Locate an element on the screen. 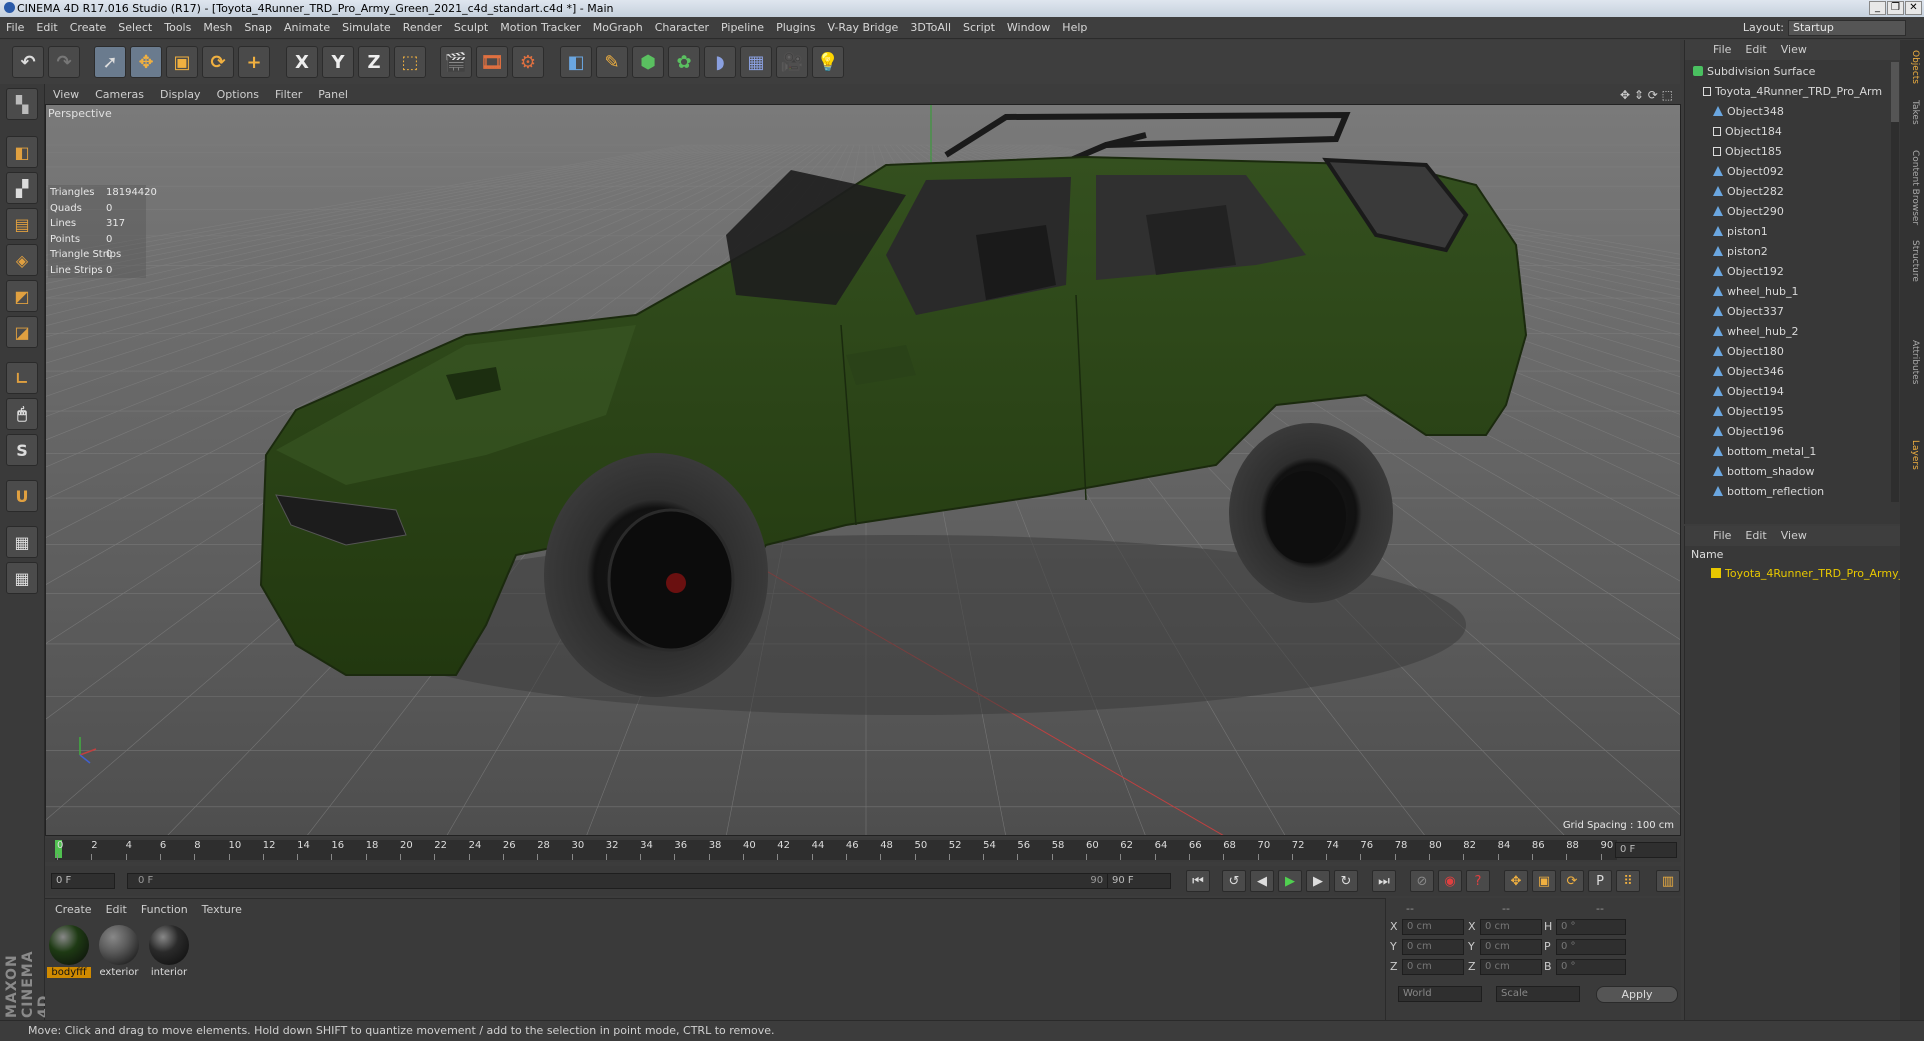 Image resolution: width=1924 pixels, height=1041 pixels. end-frame-field: 90 F is located at coordinates (1139, 881).